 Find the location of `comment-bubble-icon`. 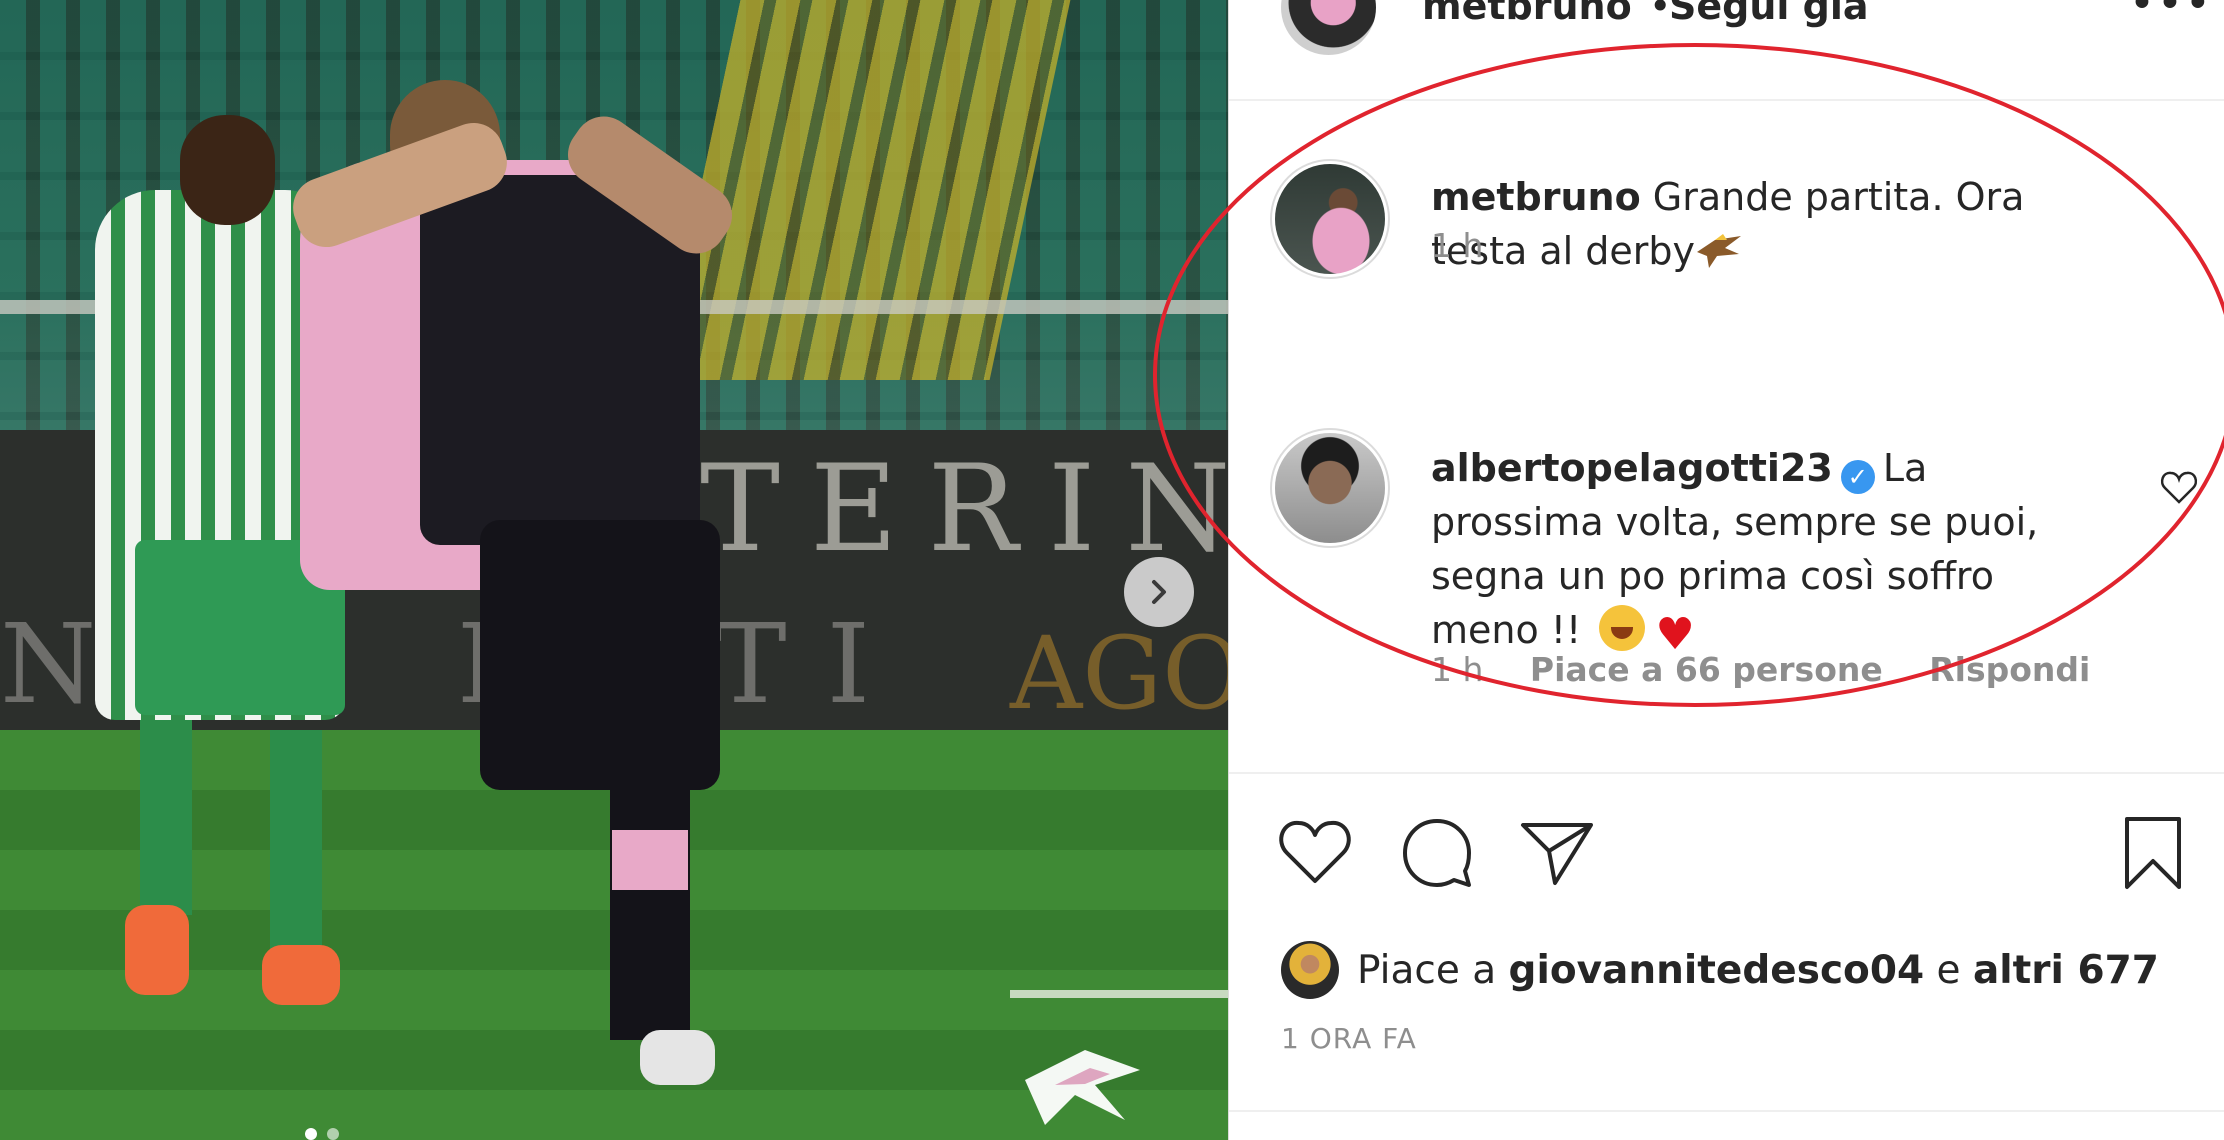

comment-bubble-icon is located at coordinates (1437, 853).